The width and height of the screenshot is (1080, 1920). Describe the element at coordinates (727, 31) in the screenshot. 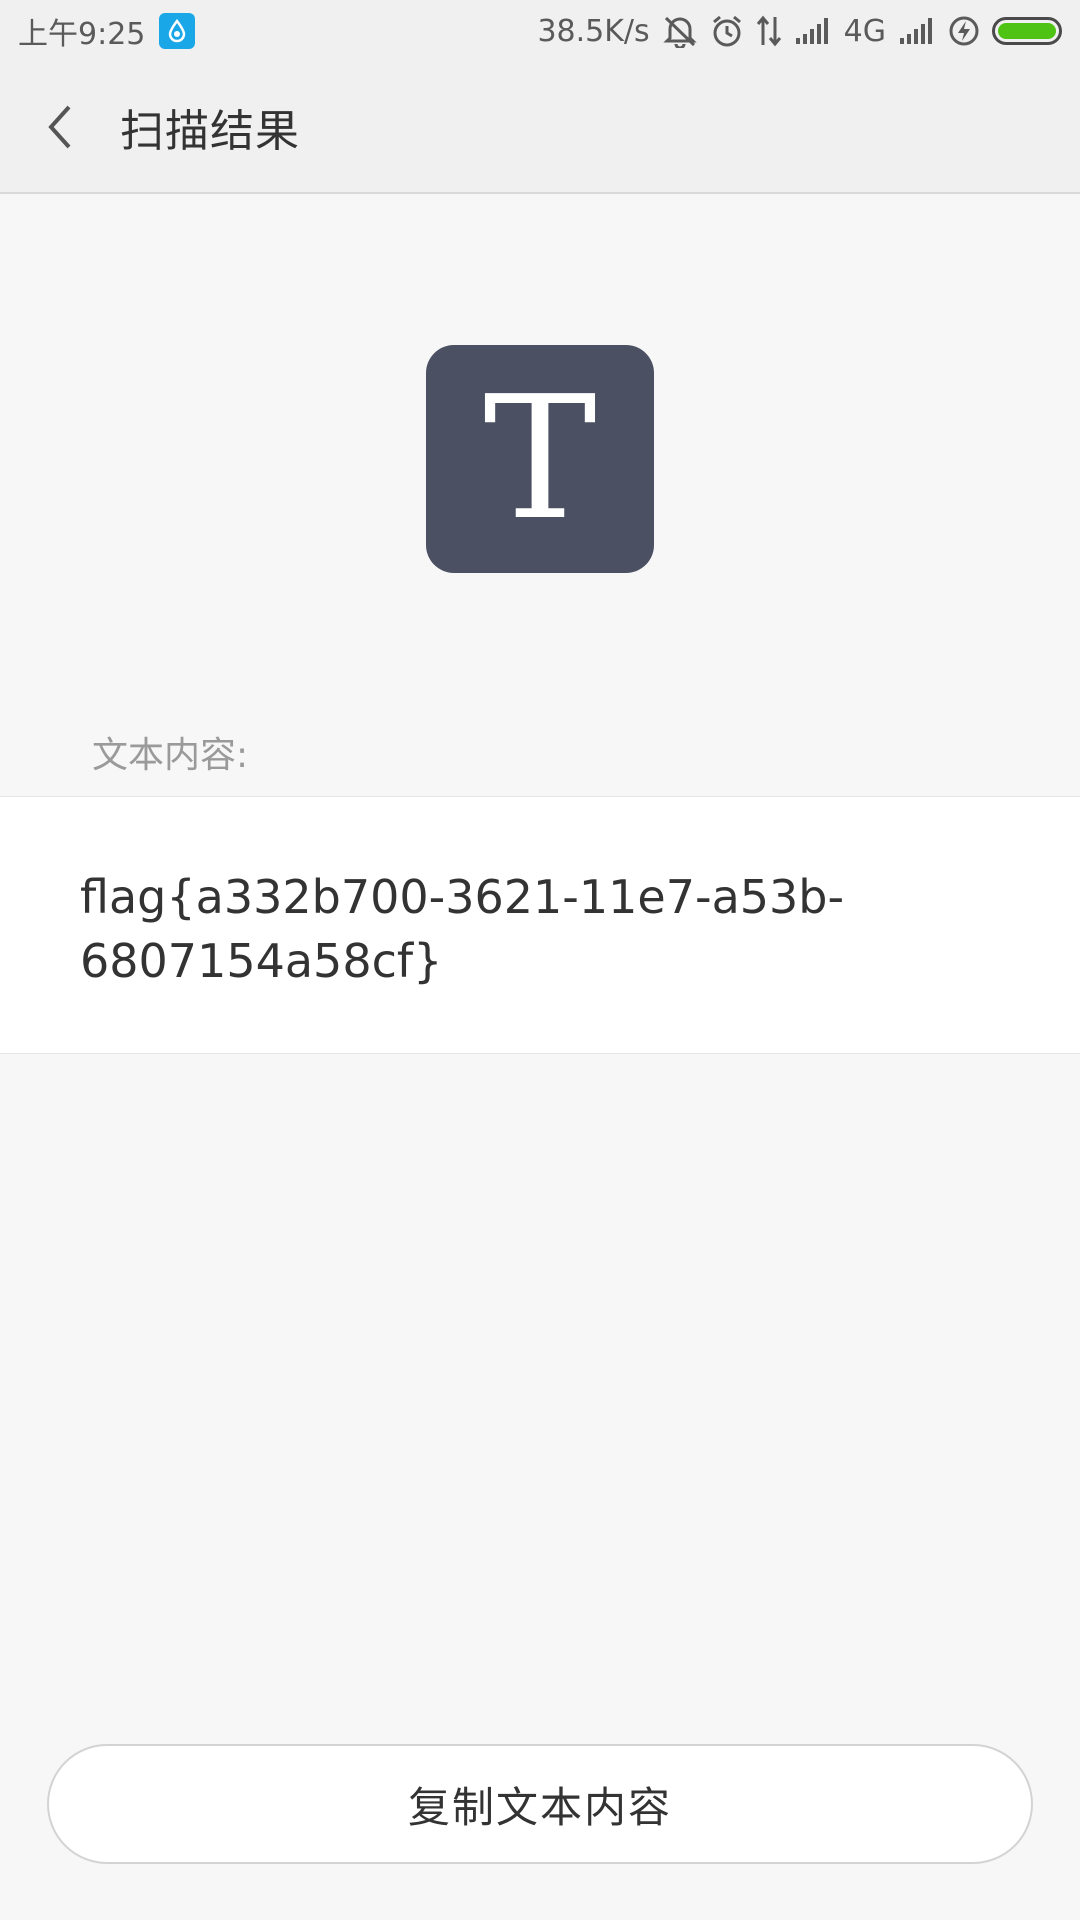

I see `alarm-icon` at that location.